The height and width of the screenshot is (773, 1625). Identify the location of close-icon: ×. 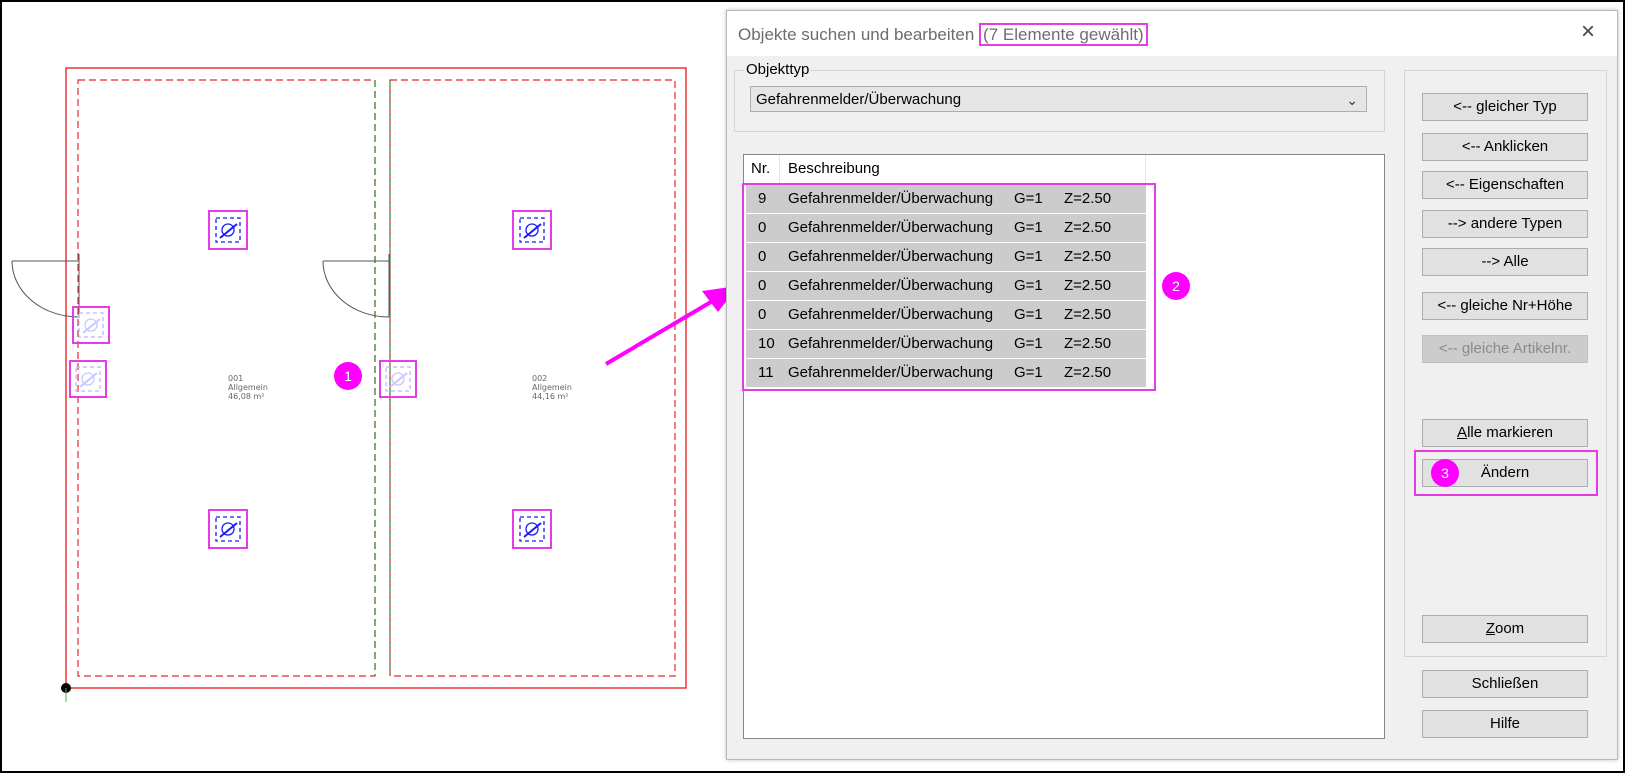
(1588, 32).